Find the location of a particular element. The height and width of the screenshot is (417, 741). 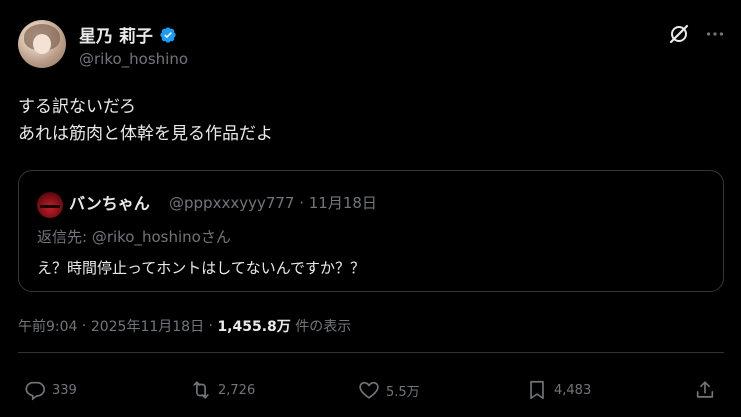

grok-icon is located at coordinates (679, 34).